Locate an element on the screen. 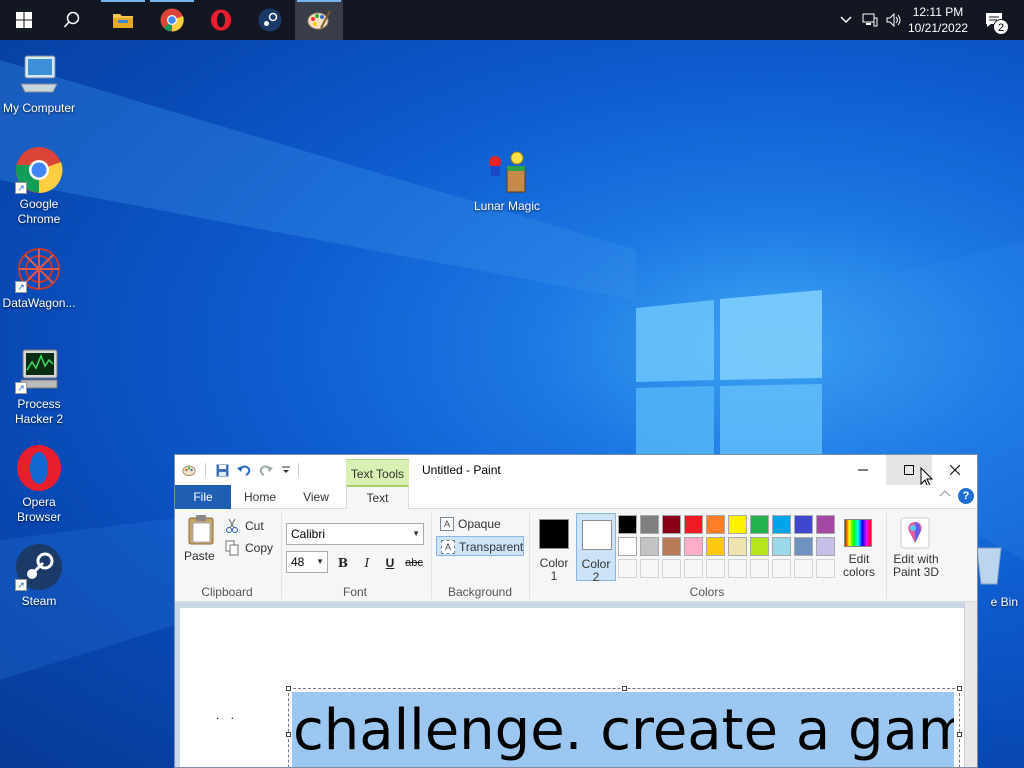 Image resolution: width=1024 pixels, height=768 pixels. tab-file: File is located at coordinates (203, 497).